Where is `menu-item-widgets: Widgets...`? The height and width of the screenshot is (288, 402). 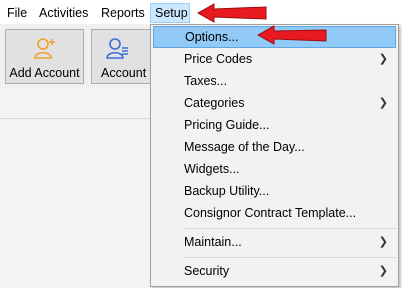
menu-item-widgets: Widgets... is located at coordinates (274, 169).